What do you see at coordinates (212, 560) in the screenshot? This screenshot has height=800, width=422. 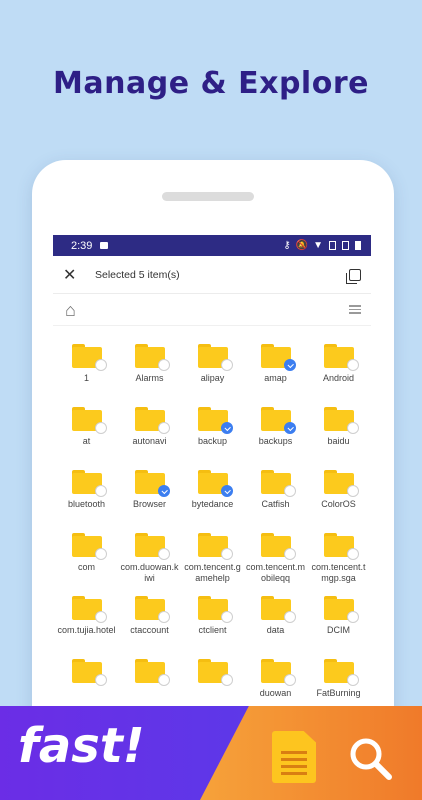 I see `folder-item: com.tencent.gamehelp` at bounding box center [212, 560].